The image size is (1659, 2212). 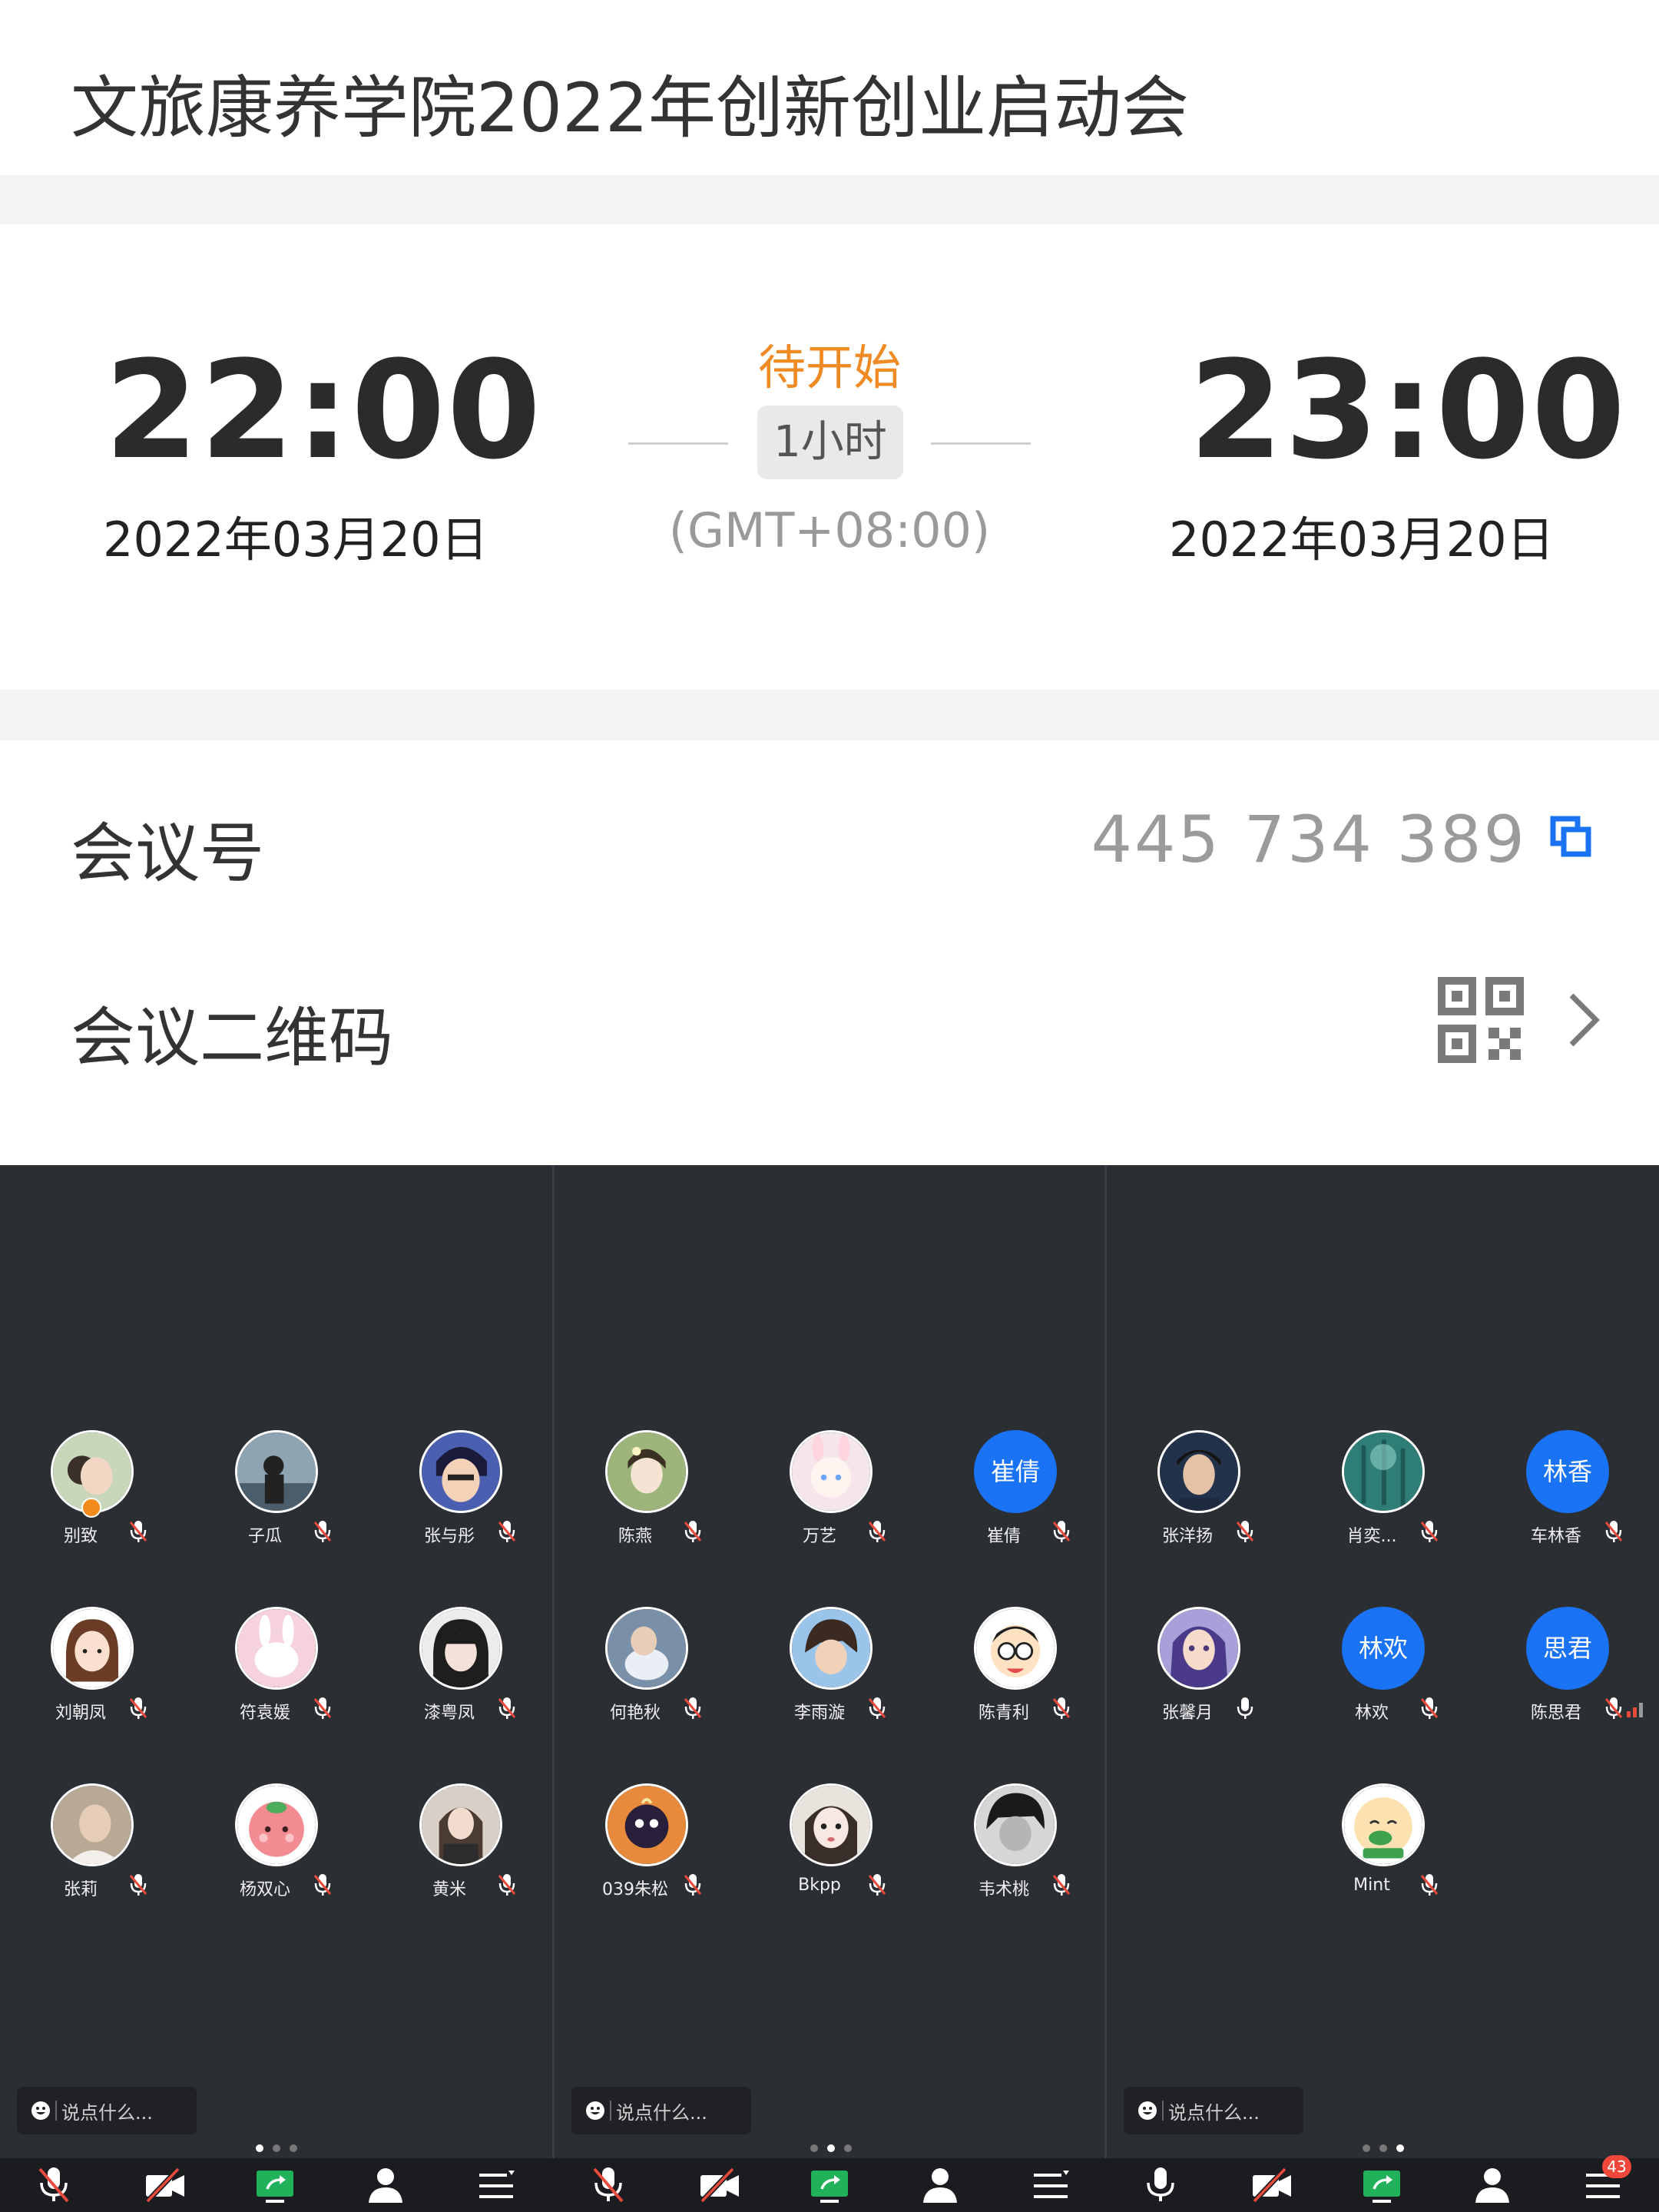 I want to click on chevron-right-icon, so click(x=1584, y=1020).